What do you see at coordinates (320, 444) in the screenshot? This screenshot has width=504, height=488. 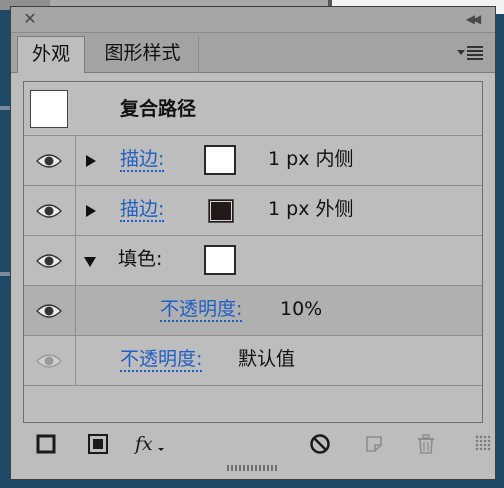 I see `clear-appearance-icon` at bounding box center [320, 444].